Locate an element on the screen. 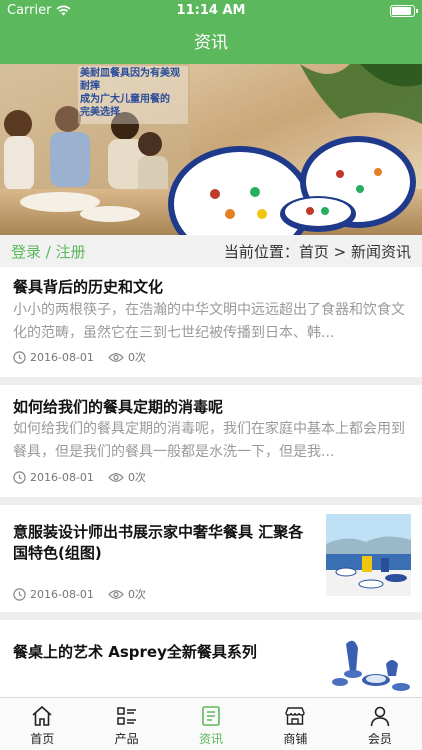 The image size is (422, 750). breadcrumb: 登录 / 注册 当前位置：首页 > 新闻资讯 is located at coordinates (211, 251).